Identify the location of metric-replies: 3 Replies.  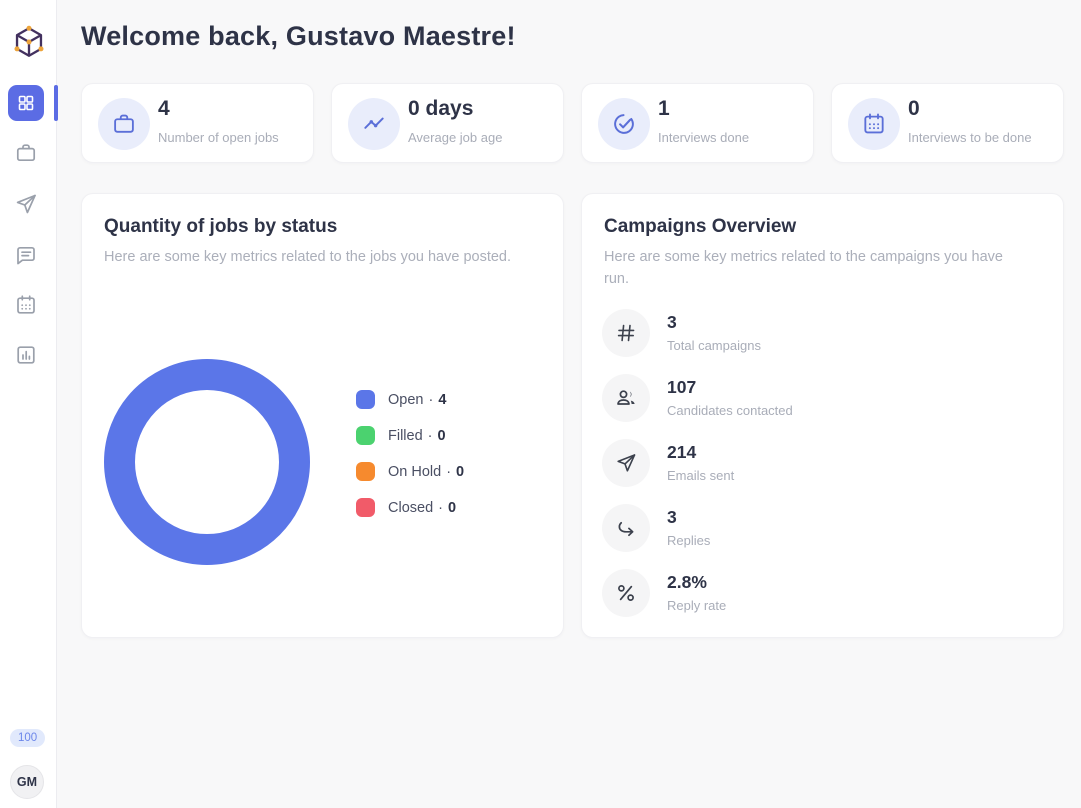
(812, 528).